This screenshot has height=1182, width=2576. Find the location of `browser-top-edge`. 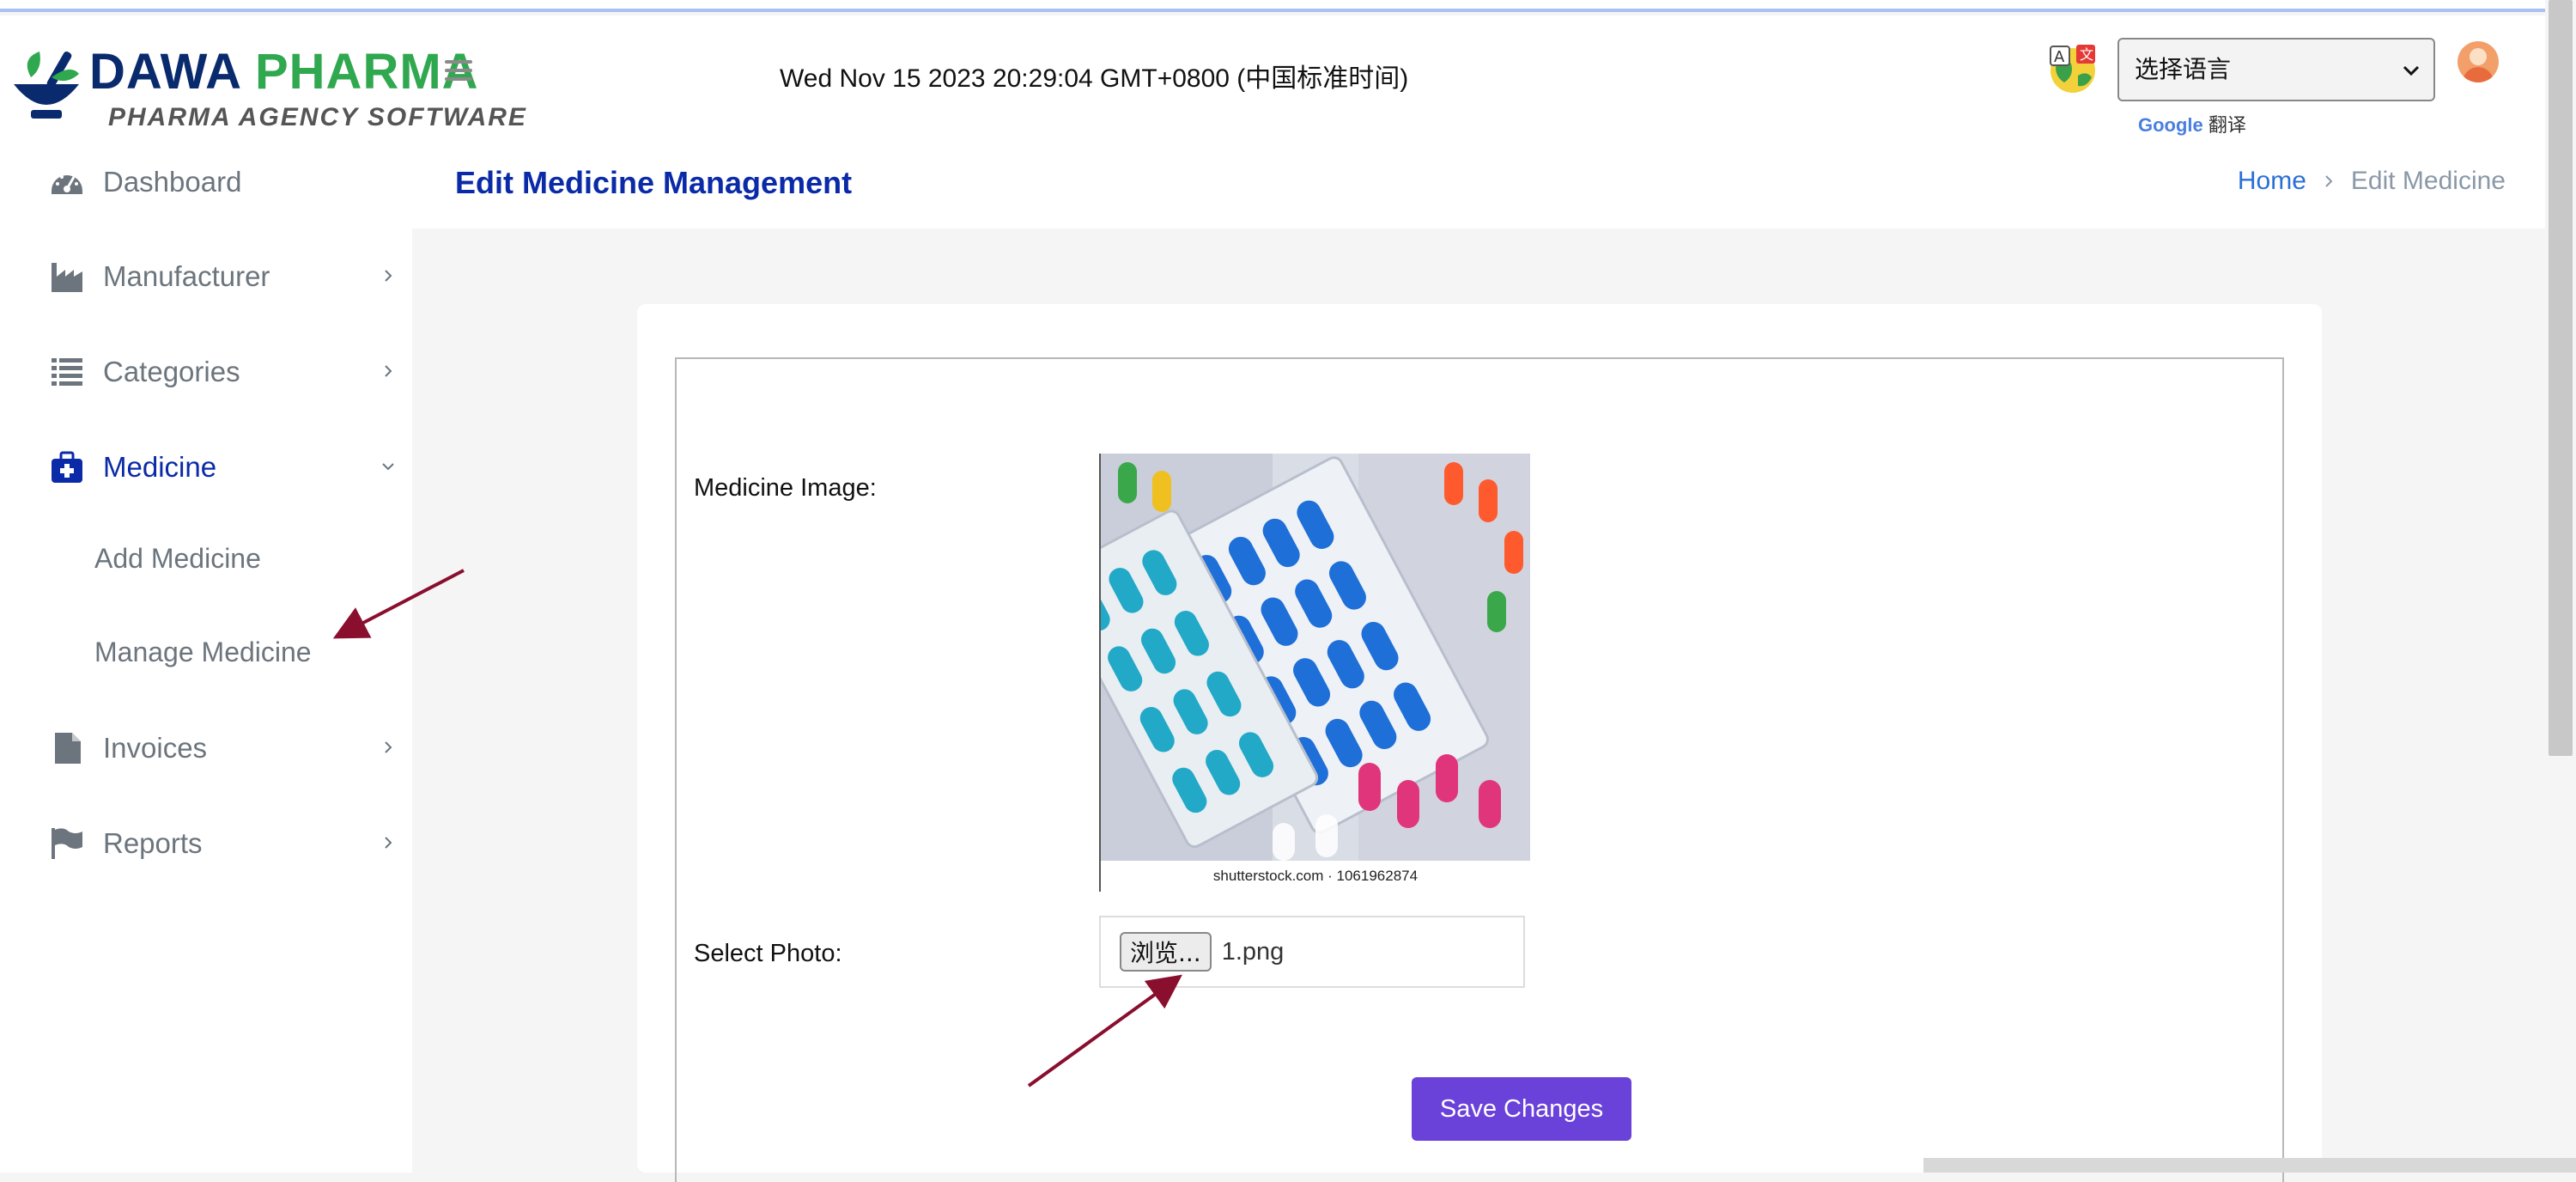

browser-top-edge is located at coordinates (1288, 6).